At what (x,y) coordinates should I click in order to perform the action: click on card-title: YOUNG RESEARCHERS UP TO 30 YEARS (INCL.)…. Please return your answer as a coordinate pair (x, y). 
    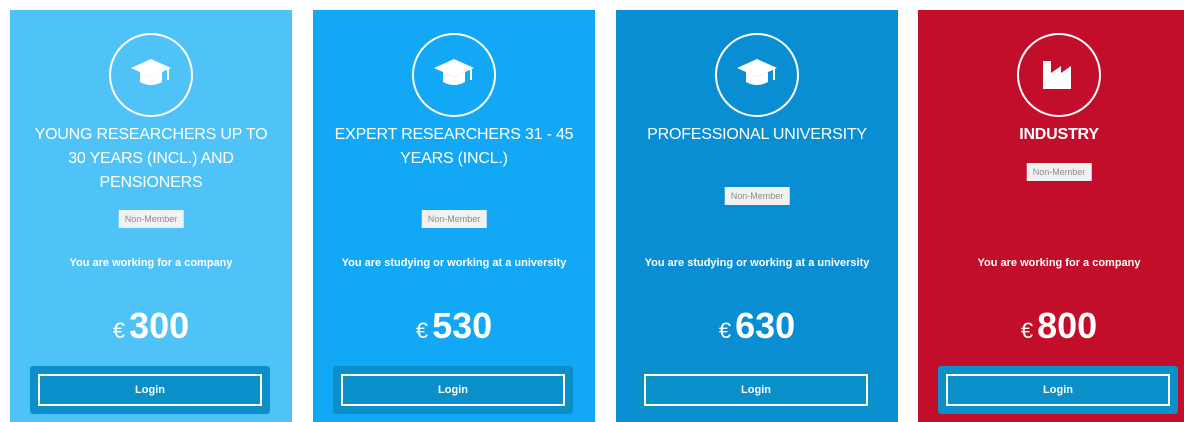
    Looking at the image, I should click on (151, 158).